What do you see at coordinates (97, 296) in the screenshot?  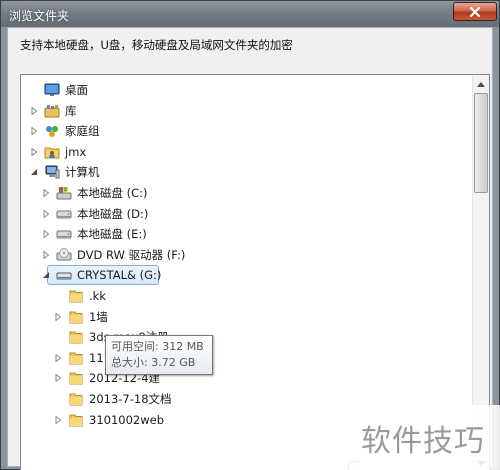 I see `tree-item-label: .kk` at bounding box center [97, 296].